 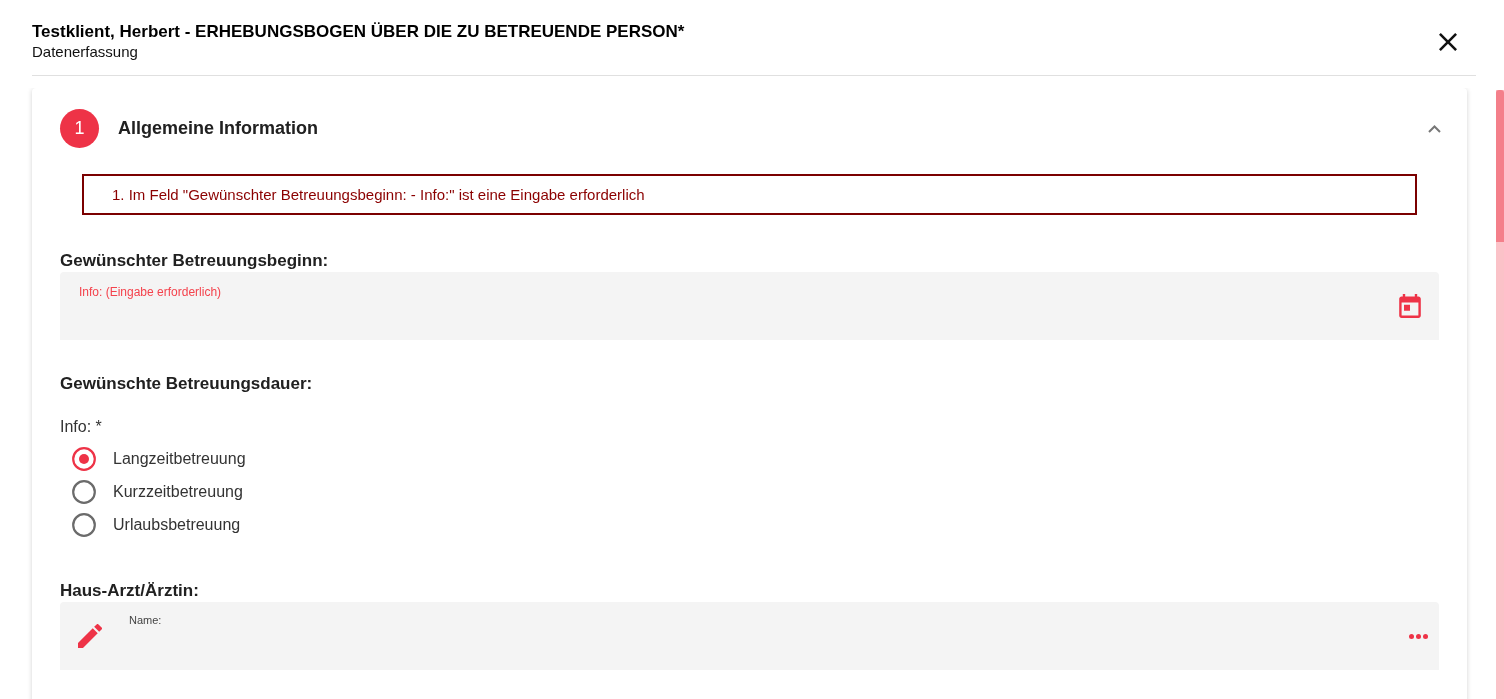 I want to click on lookup-field: Name:, so click(x=749, y=636).